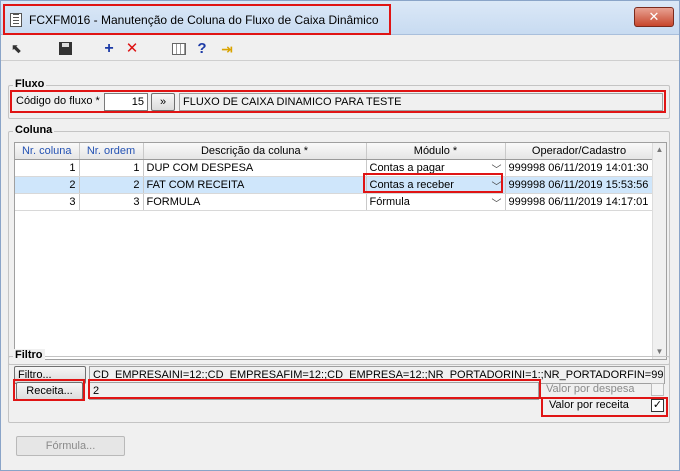 The width and height of the screenshot is (680, 471). I want to click on cell-descricao: DUP COM DESPESA, so click(255, 168).